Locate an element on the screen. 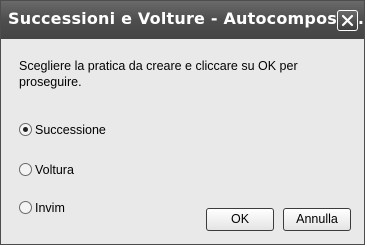  close-icon is located at coordinates (347, 20).